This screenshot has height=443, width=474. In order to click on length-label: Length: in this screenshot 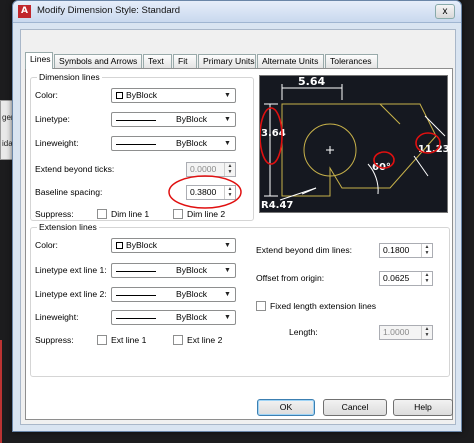, I will do `click(303, 332)`.